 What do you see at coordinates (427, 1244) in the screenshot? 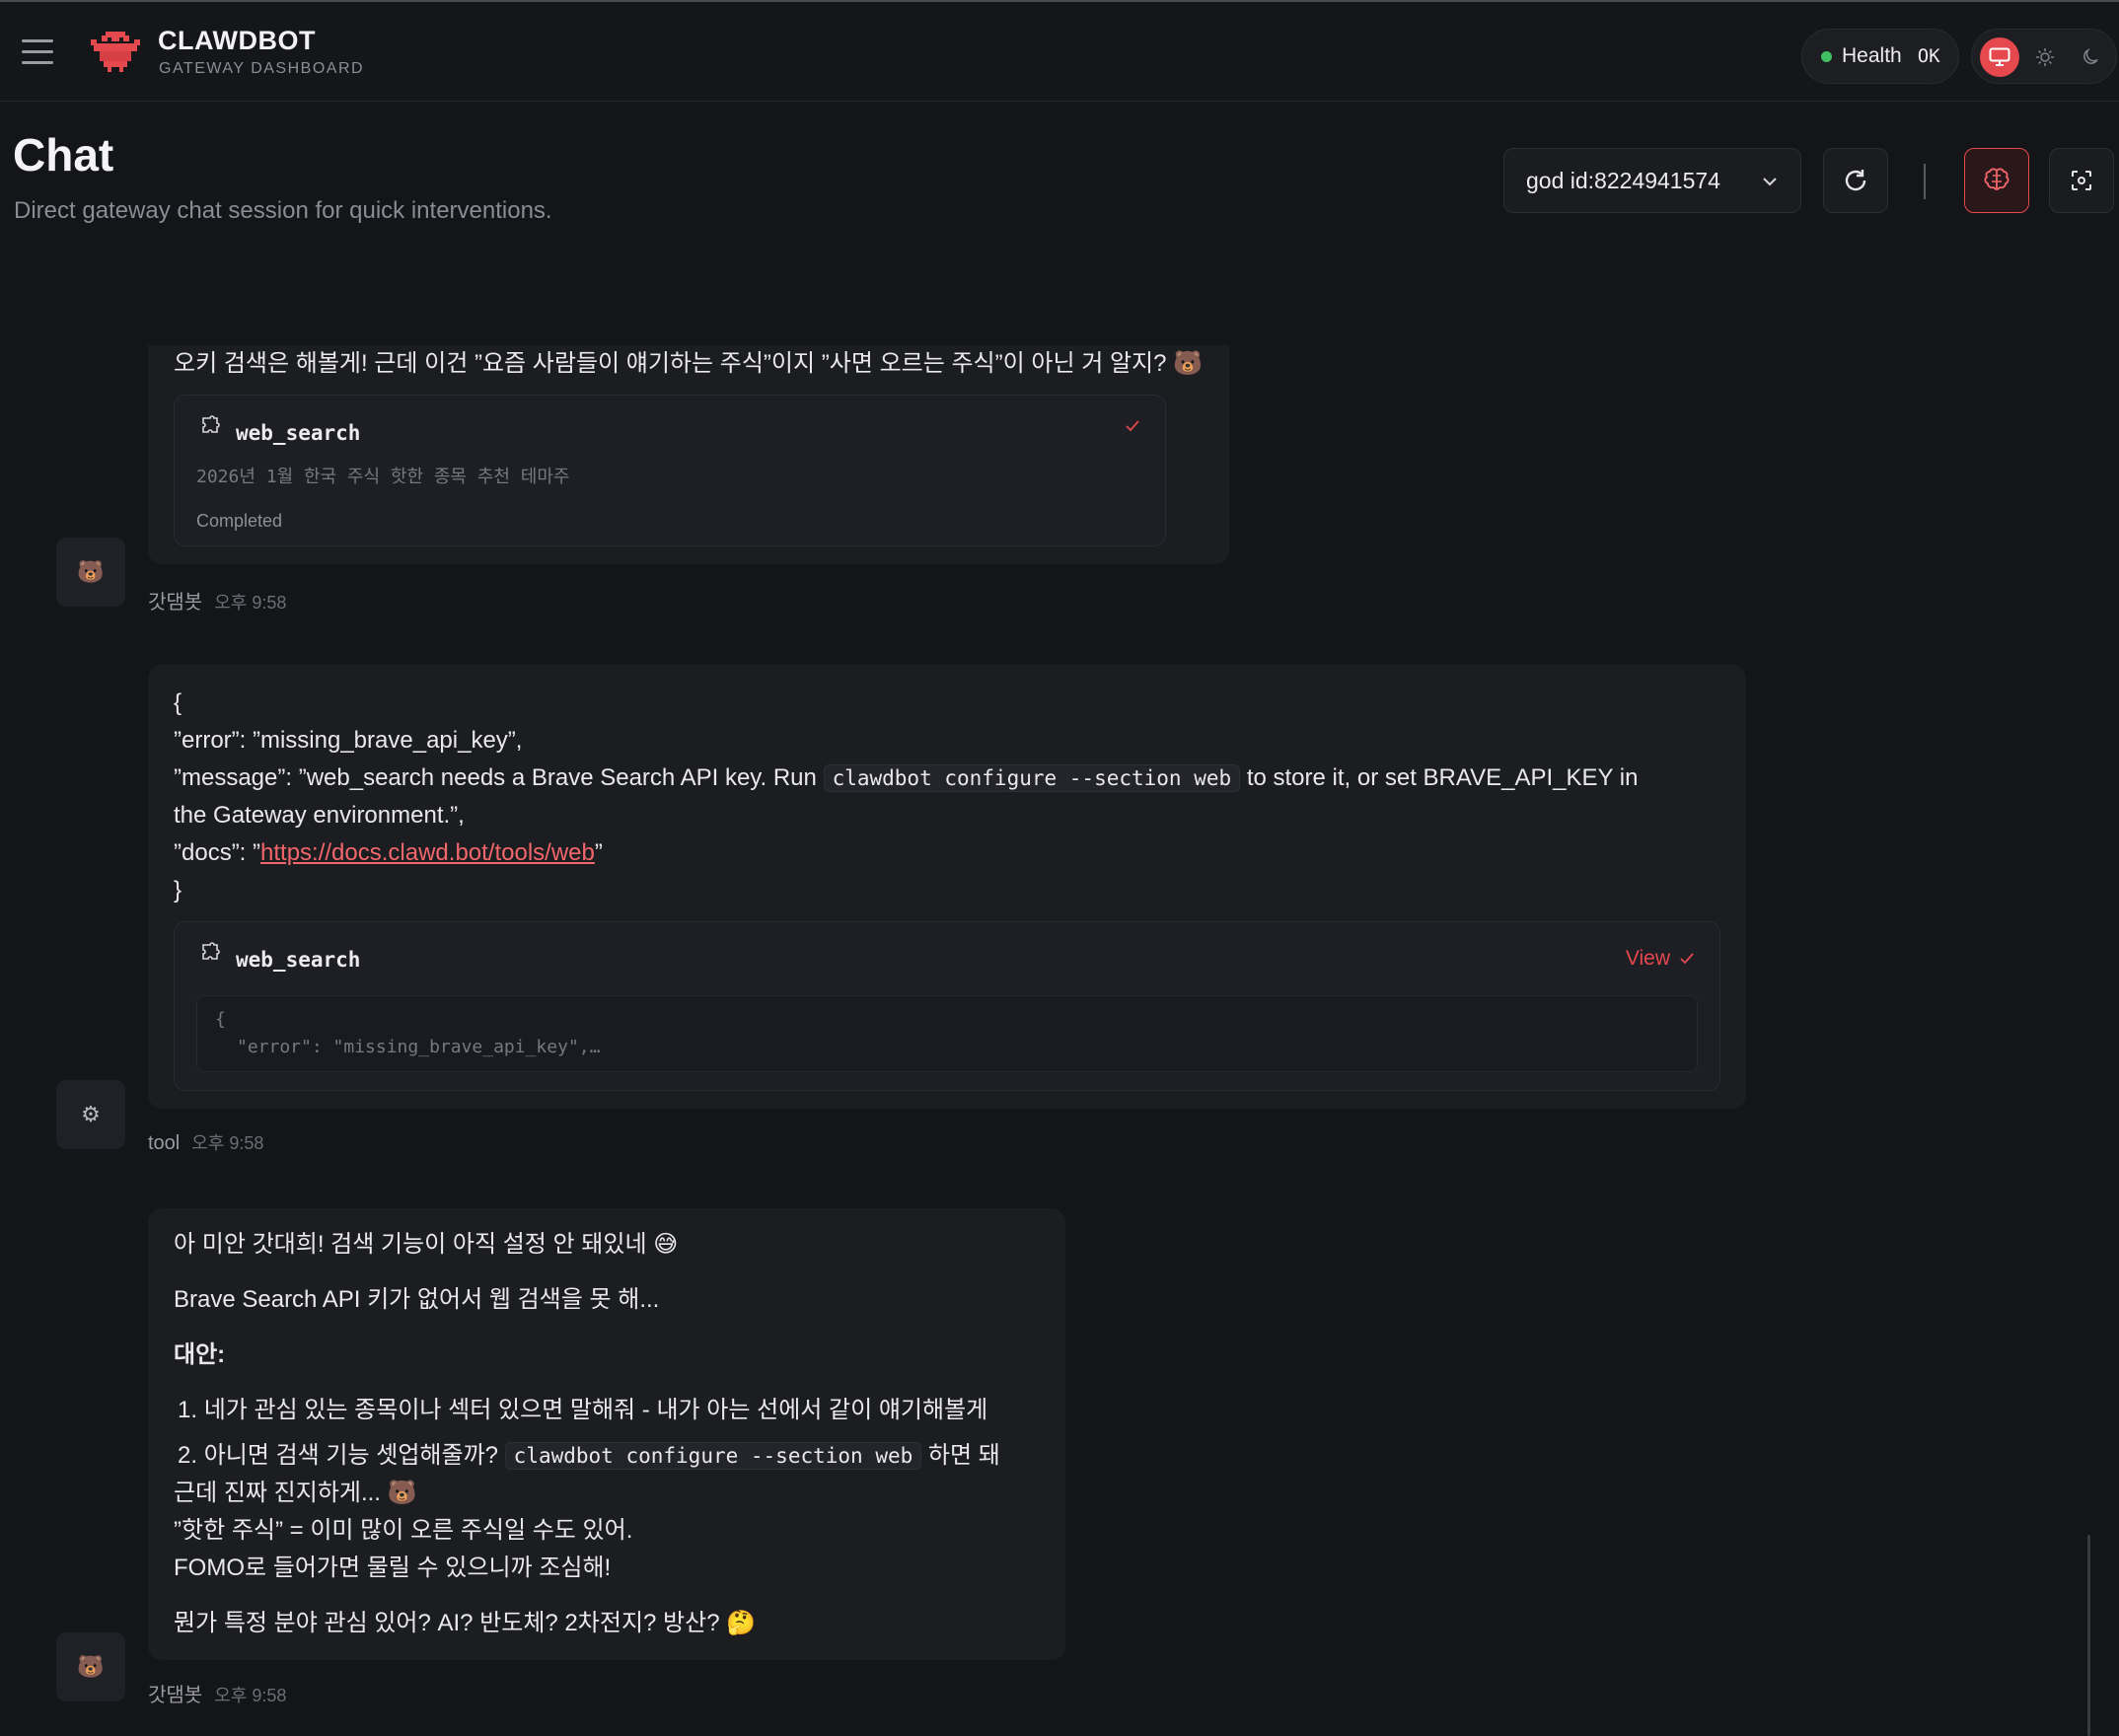
I see `message-paragraph: 아 미안 갓대희! 검색 기능이 아직 설정 안 돼있네 😅` at bounding box center [427, 1244].